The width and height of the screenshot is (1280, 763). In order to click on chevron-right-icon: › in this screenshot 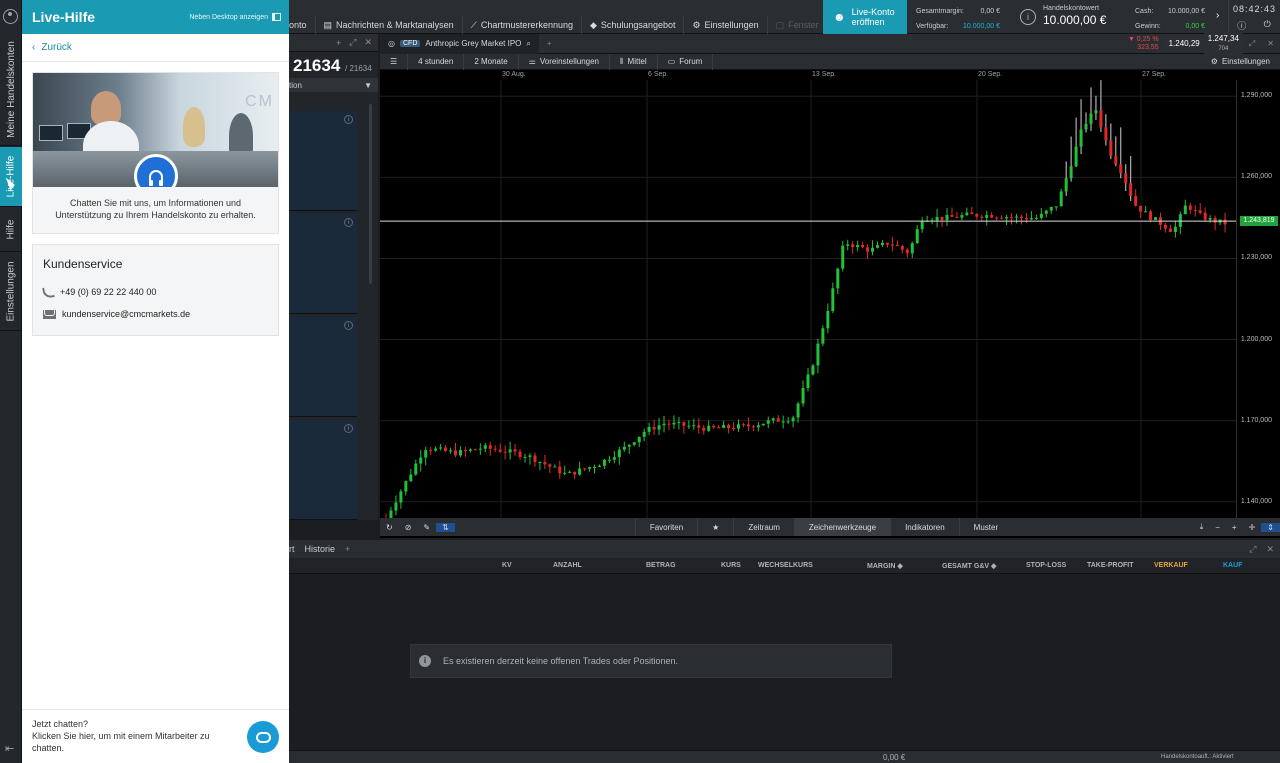, I will do `click(1217, 15)`.